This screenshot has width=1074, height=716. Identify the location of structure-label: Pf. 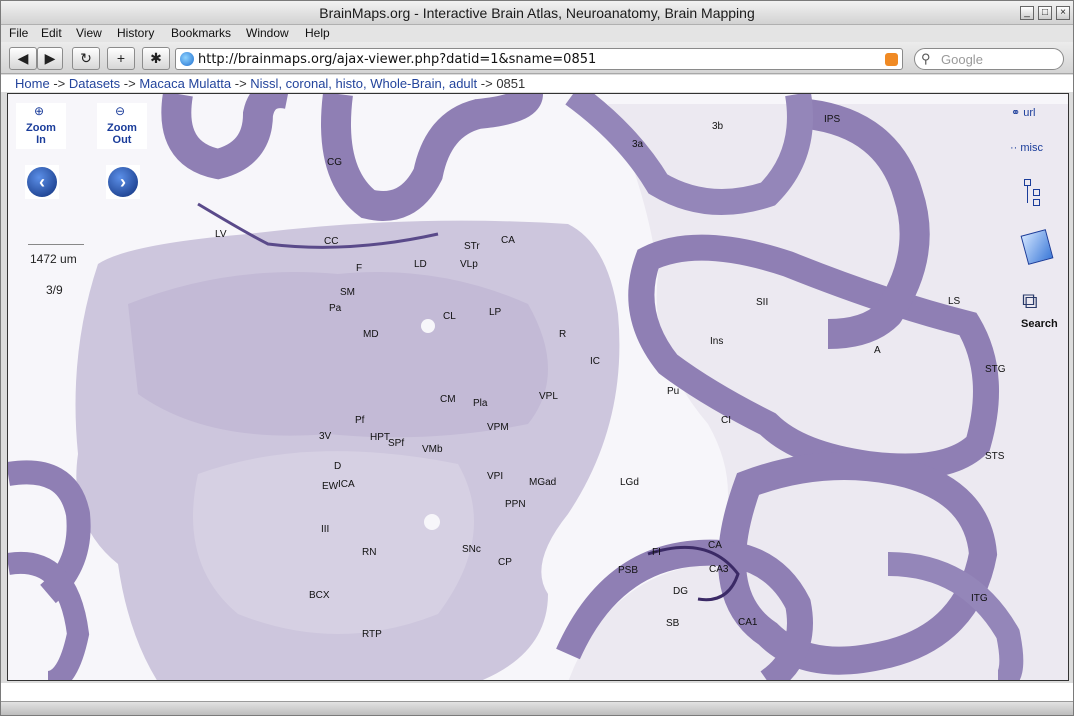
(360, 420).